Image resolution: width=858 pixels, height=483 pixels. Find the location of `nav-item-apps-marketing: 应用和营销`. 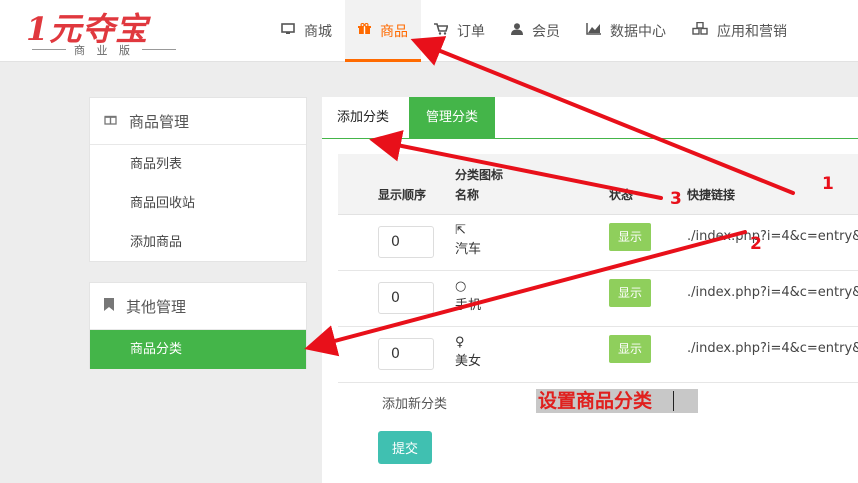

nav-item-apps-marketing: 应用和营销 is located at coordinates (739, 30).